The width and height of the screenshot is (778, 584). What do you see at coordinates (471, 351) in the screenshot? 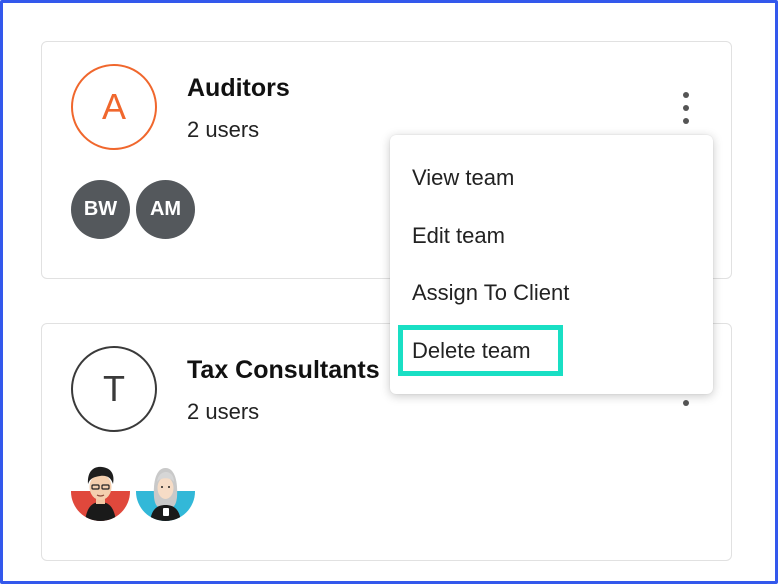
I see `menu-item-delete-team: Delete team` at bounding box center [471, 351].